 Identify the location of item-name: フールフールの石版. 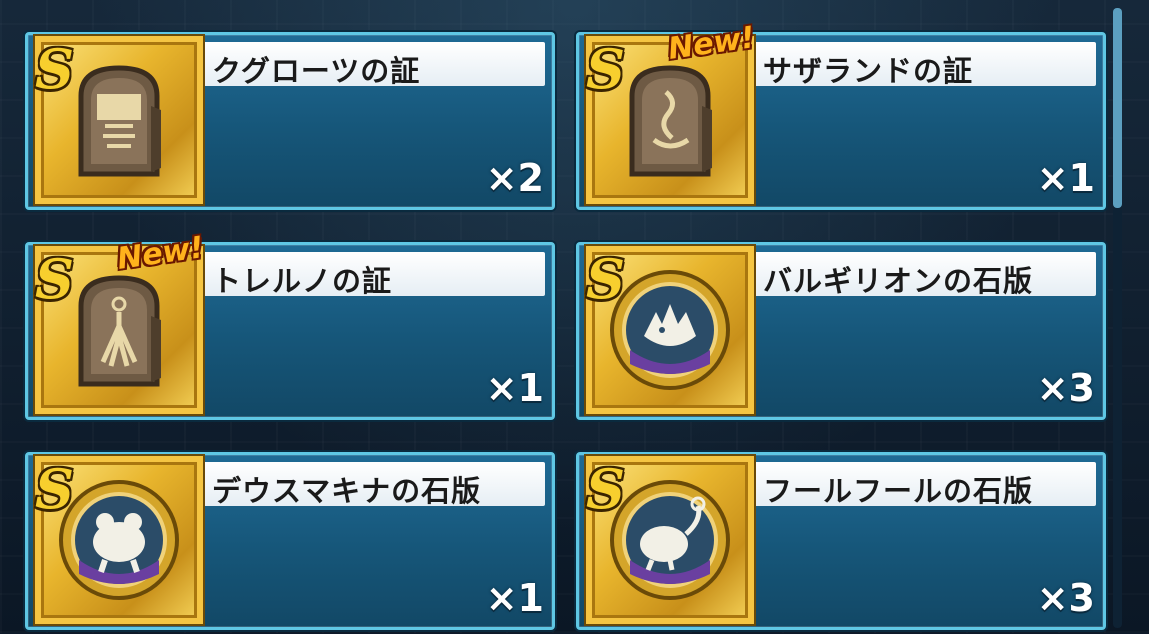
(898, 491).